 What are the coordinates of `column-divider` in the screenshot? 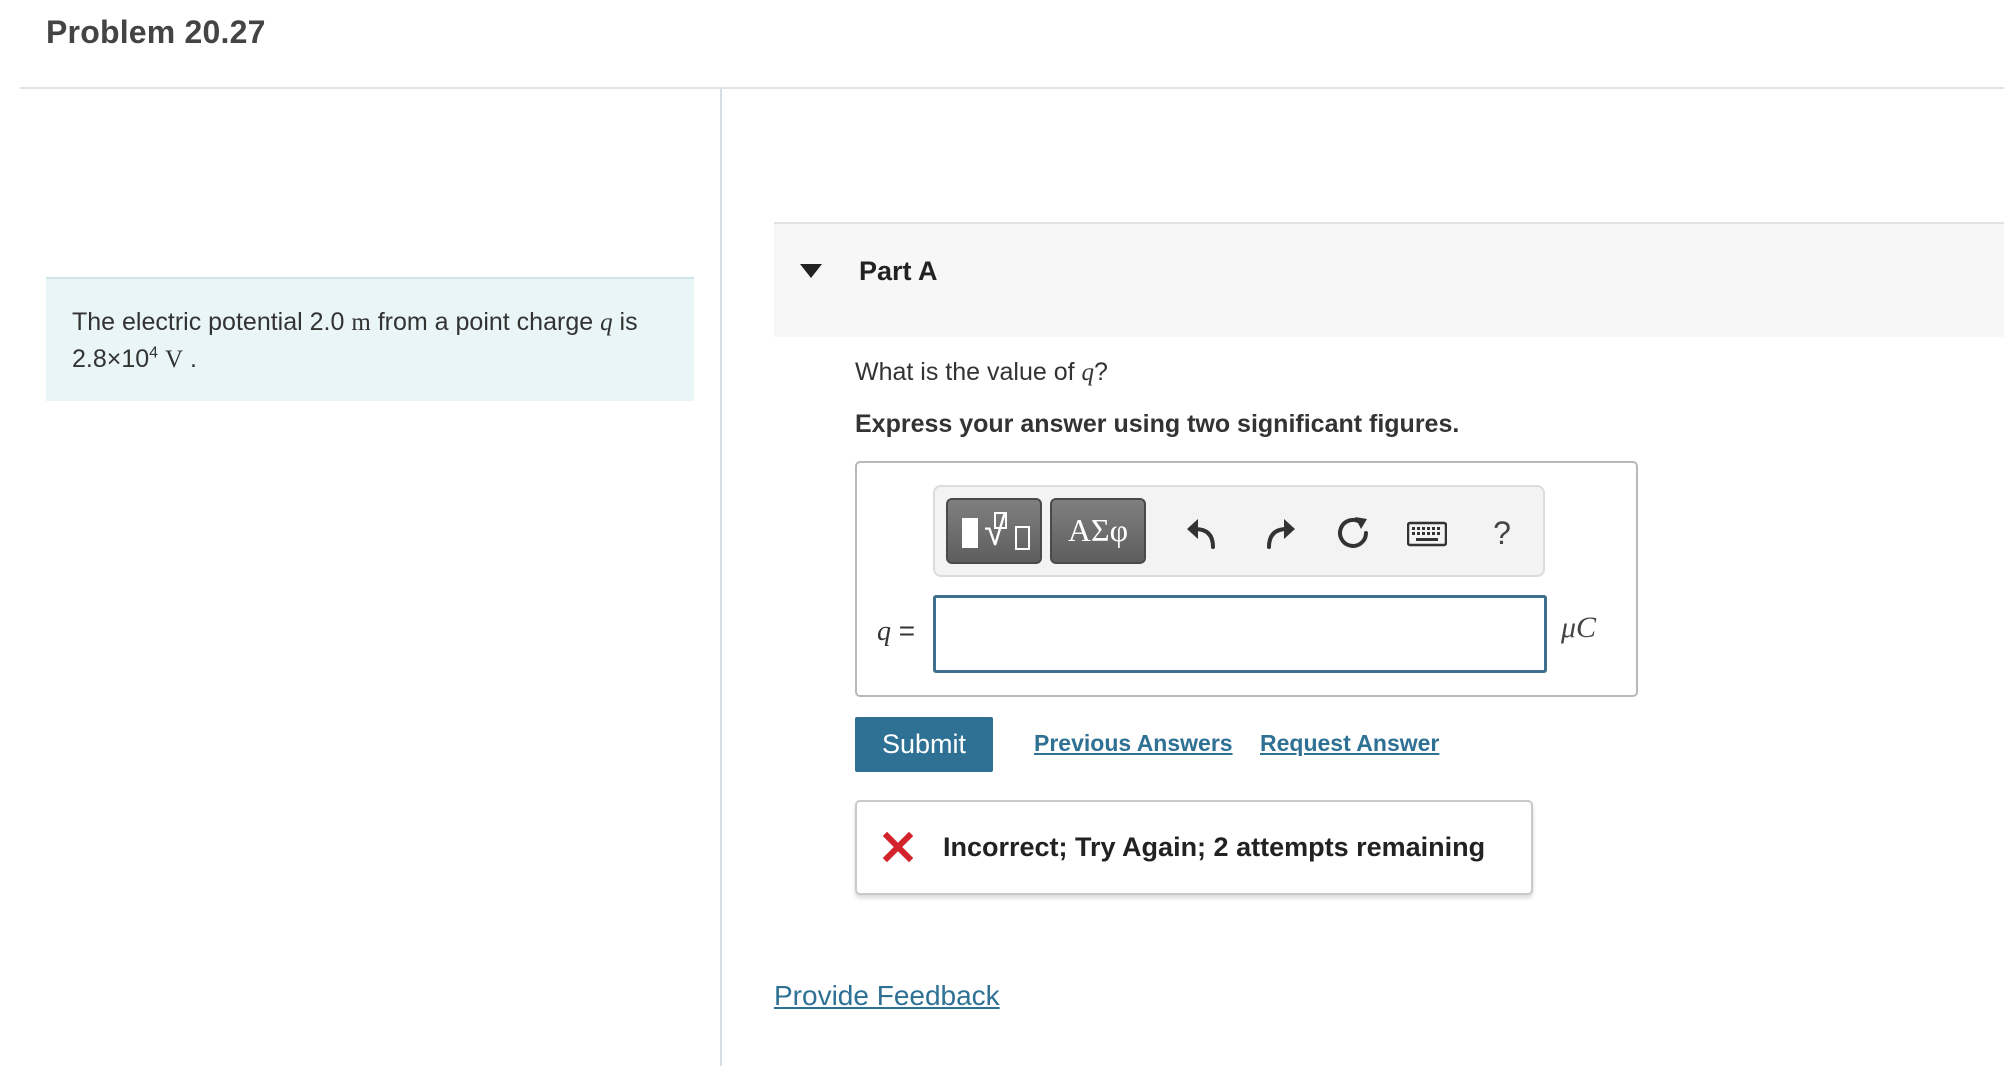 It's located at (721, 577).